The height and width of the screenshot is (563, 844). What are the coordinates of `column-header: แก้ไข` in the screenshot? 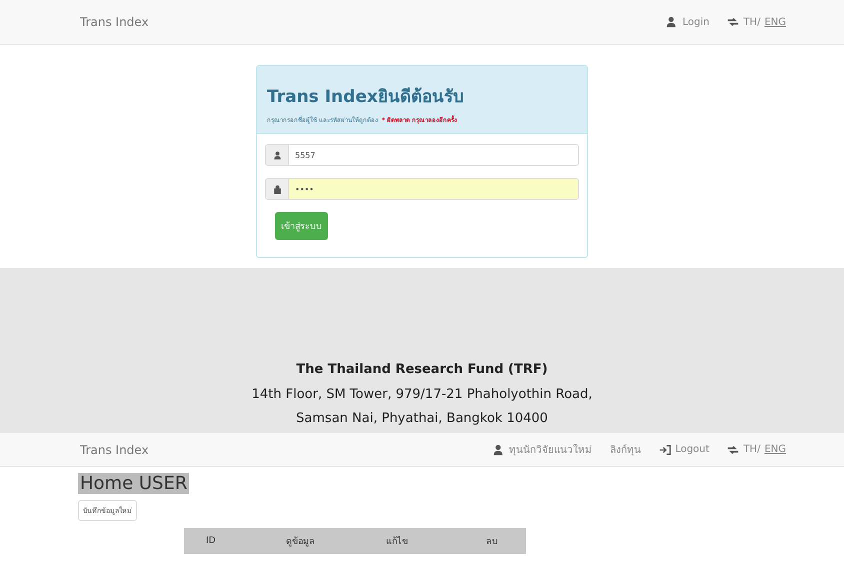 It's located at (397, 541).